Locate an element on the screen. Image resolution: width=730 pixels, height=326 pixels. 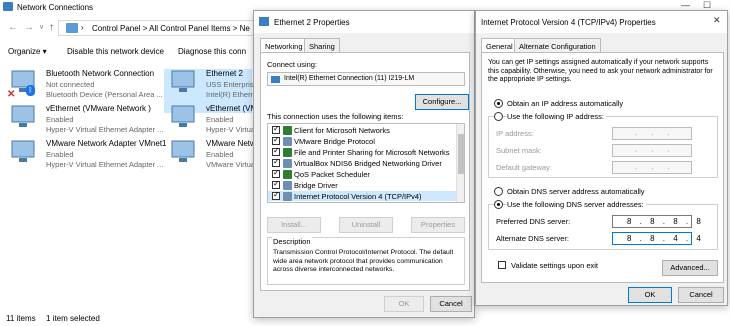
alternate-dns-field: 8 . 8 . 4 . 4 is located at coordinates (656, 238).